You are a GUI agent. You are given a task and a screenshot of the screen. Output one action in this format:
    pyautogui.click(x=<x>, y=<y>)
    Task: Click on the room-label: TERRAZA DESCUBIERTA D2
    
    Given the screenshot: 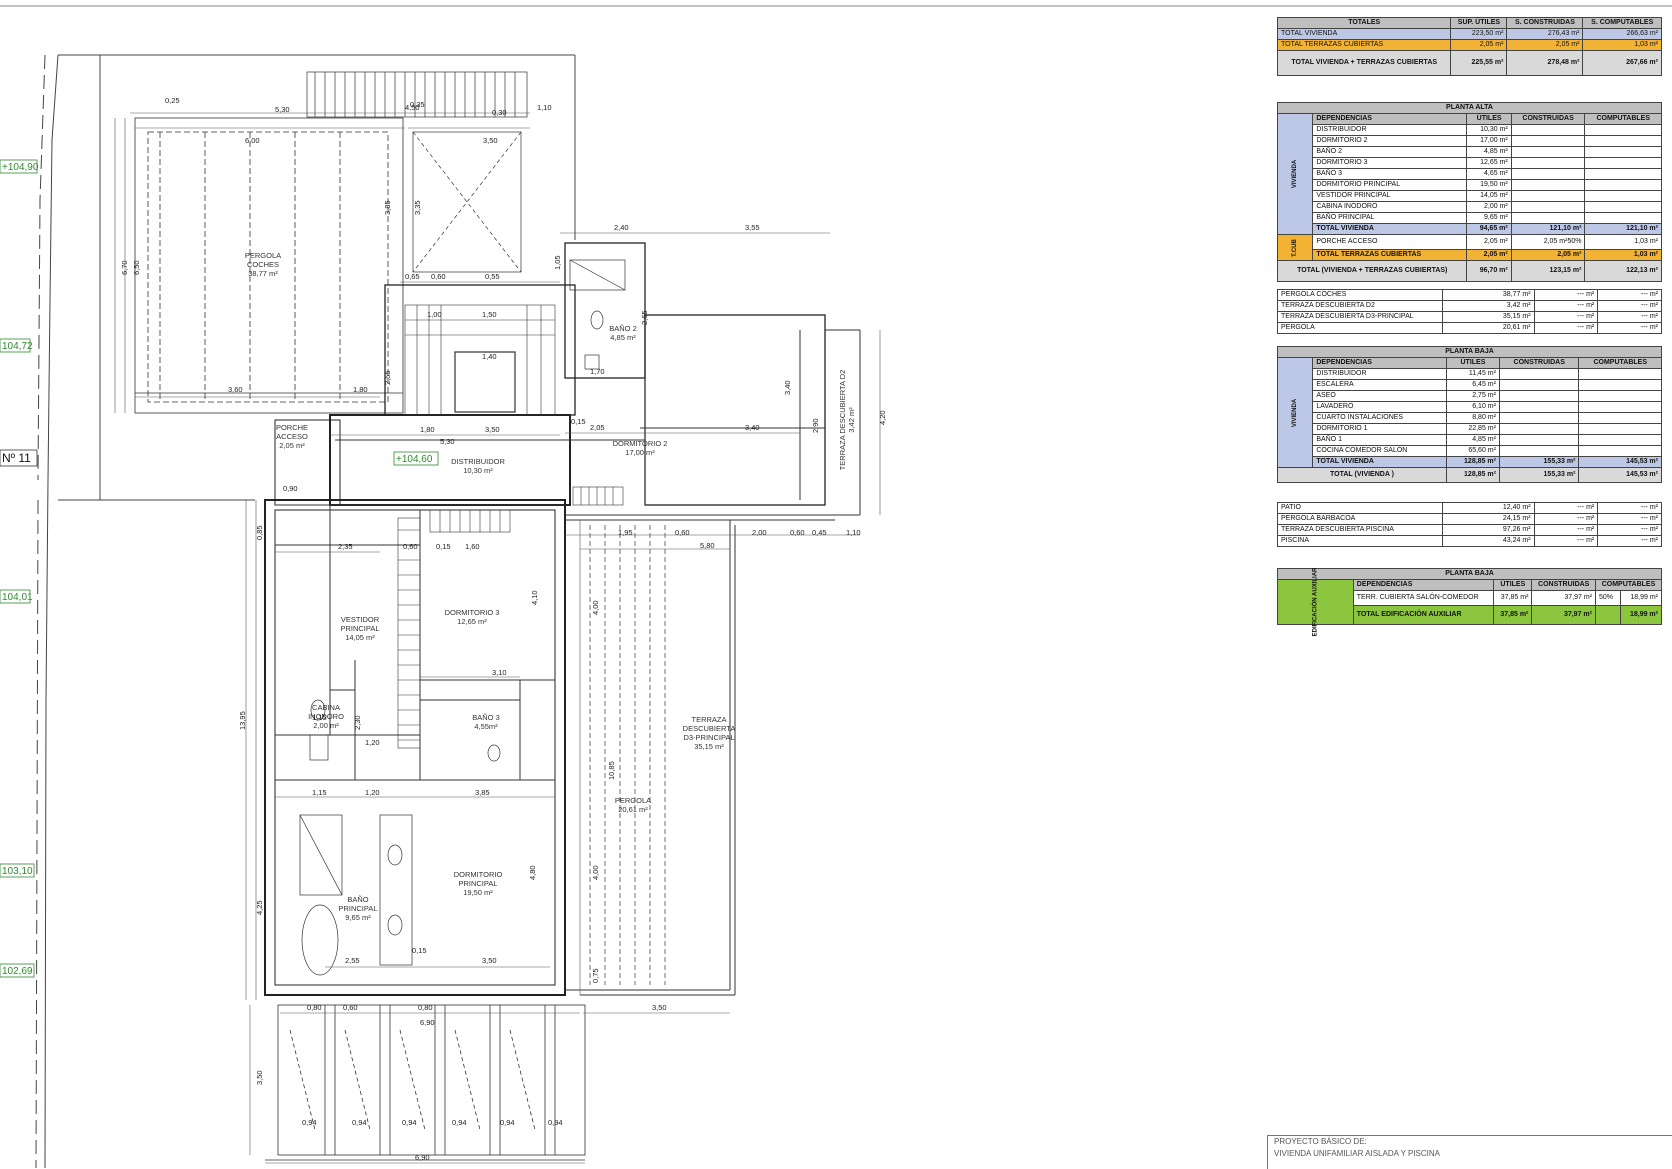 What is the action you would take?
    pyautogui.click(x=842, y=420)
    